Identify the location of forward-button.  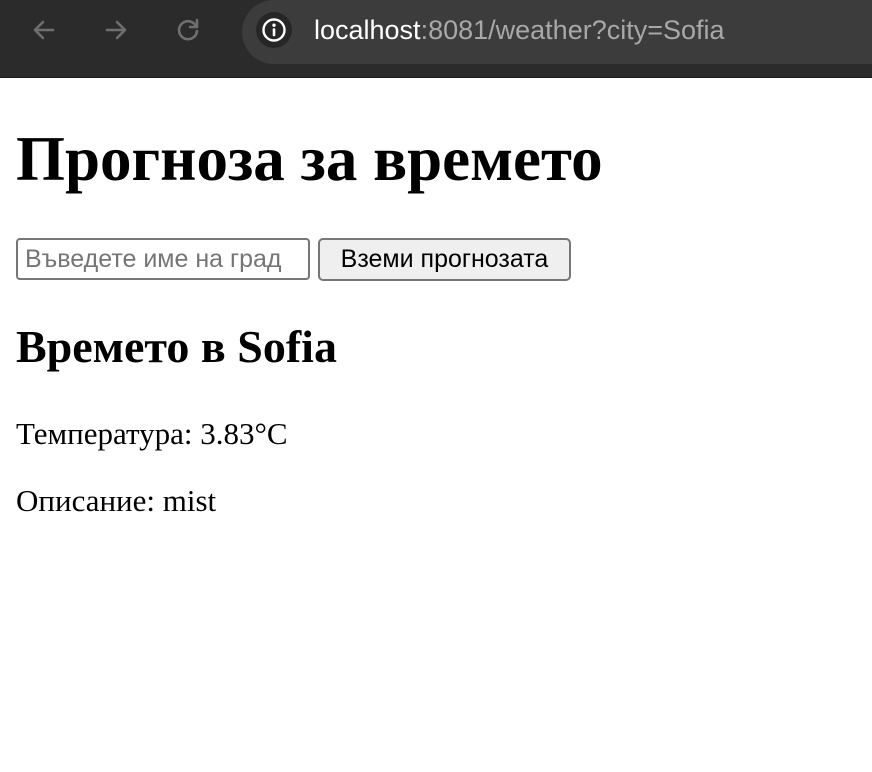
(116, 30).